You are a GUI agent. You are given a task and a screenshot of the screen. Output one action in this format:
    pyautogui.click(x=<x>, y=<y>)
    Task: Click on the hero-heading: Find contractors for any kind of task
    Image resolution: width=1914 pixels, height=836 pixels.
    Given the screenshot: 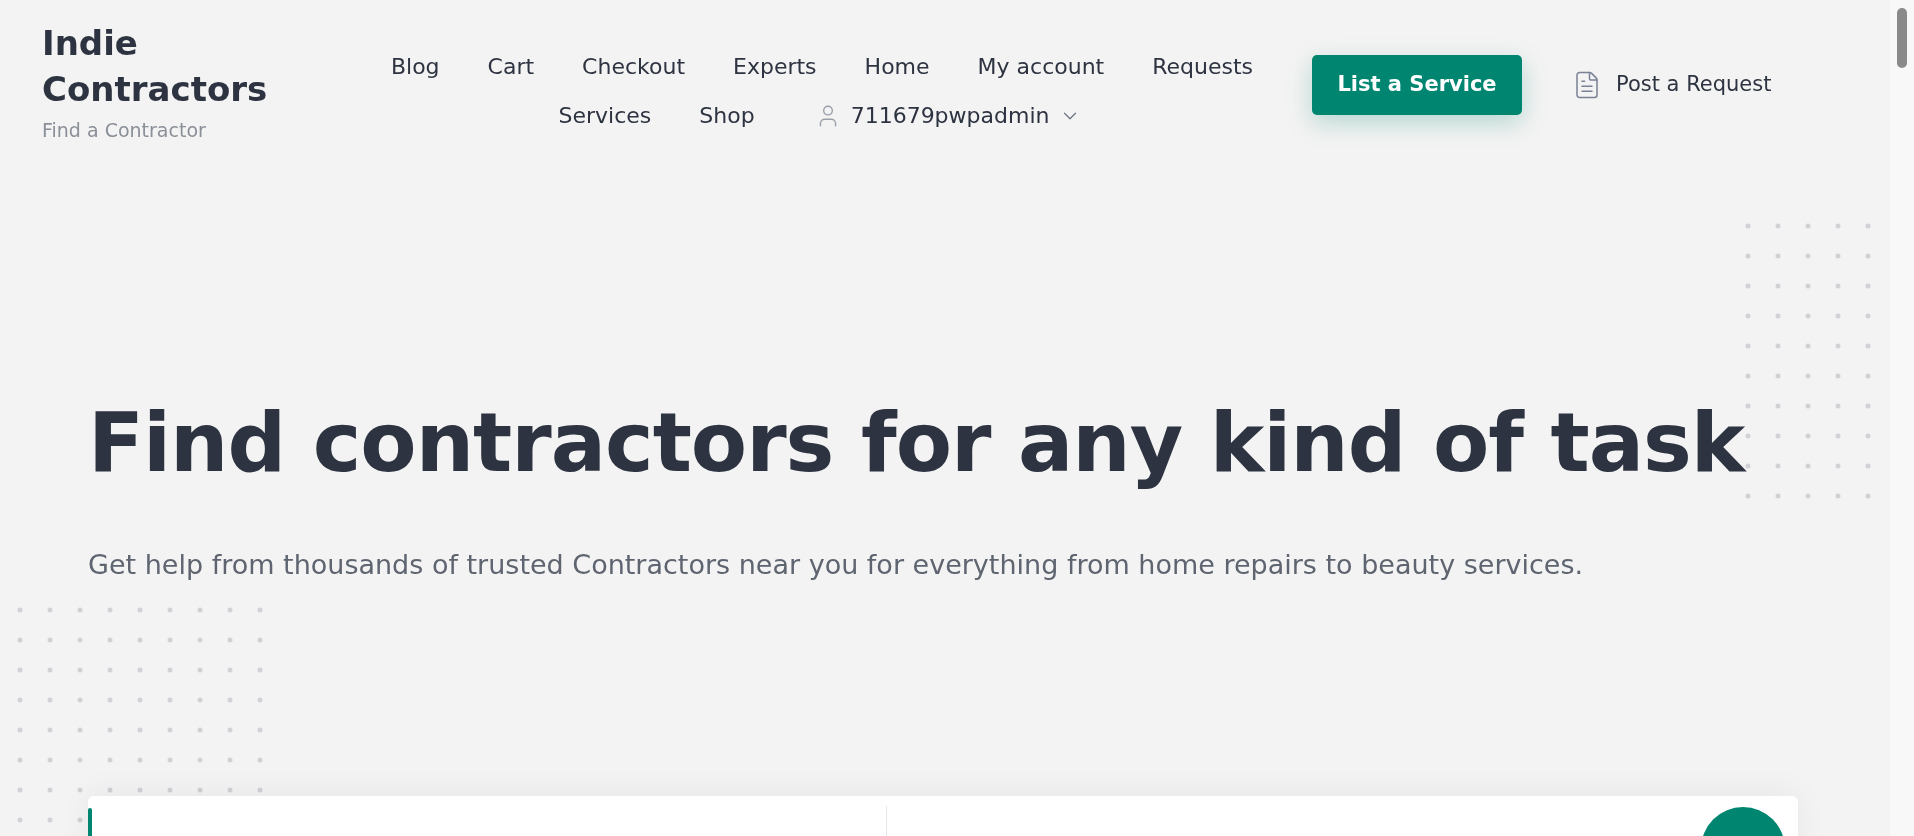 What is the action you would take?
    pyautogui.click(x=916, y=442)
    